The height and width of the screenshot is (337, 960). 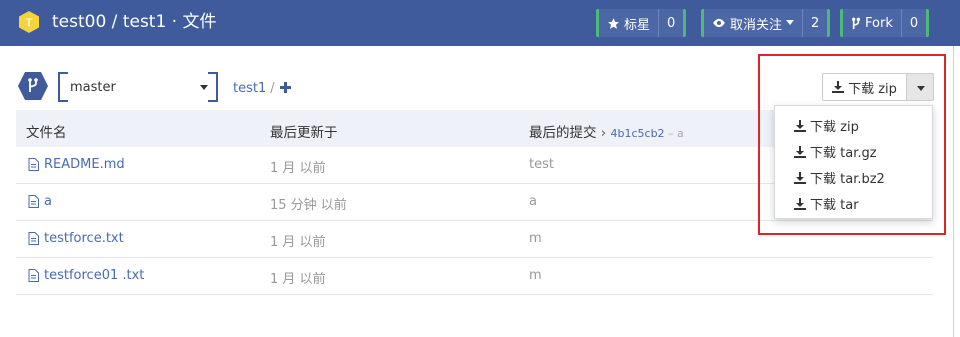 What do you see at coordinates (879, 23) in the screenshot?
I see `fork-label: Fork` at bounding box center [879, 23].